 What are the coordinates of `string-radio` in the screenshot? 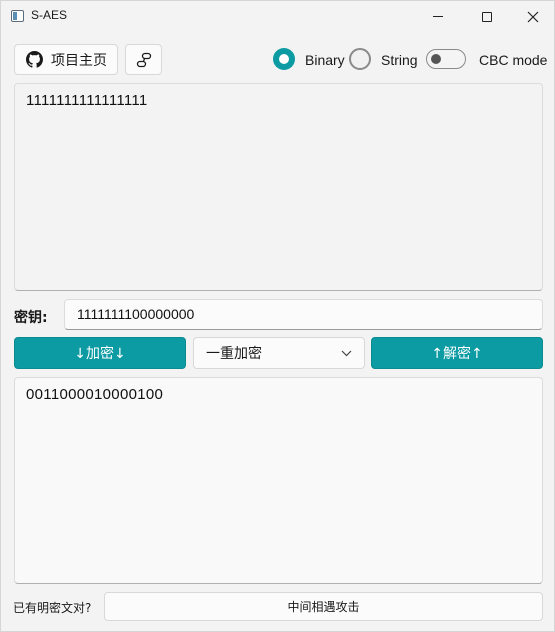 It's located at (360, 59).